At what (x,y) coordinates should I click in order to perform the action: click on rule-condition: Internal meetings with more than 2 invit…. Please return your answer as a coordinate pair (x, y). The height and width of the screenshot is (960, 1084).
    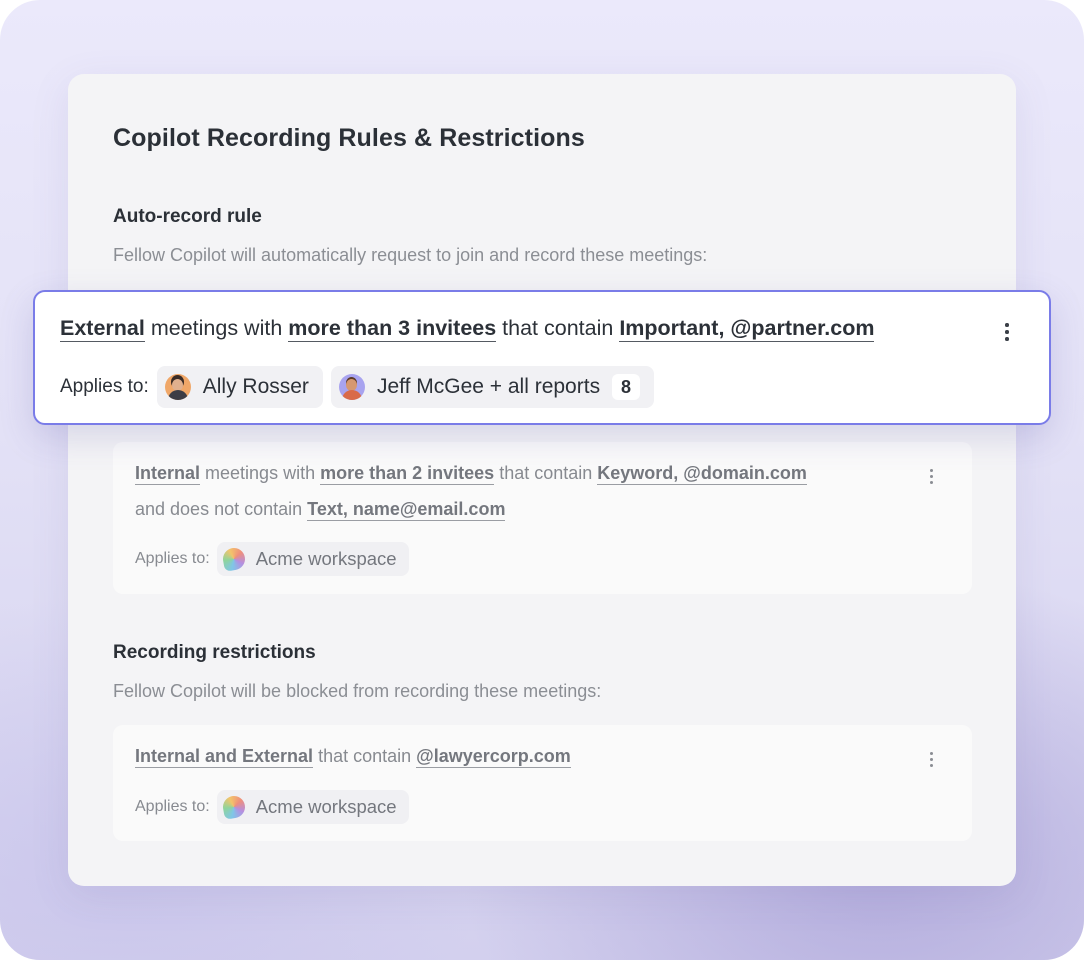
    Looking at the image, I should click on (471, 474).